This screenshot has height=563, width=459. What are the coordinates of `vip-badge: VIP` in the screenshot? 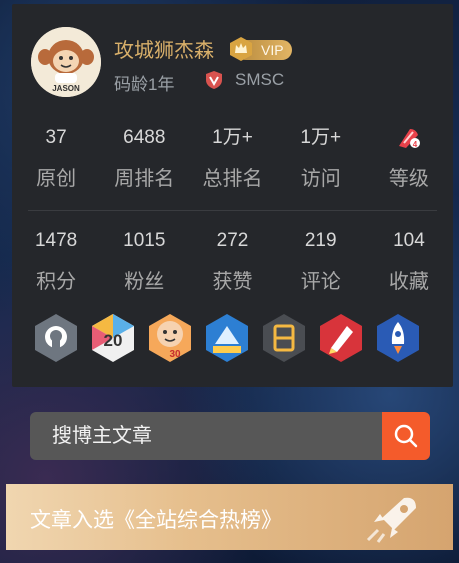 It's located at (261, 49).